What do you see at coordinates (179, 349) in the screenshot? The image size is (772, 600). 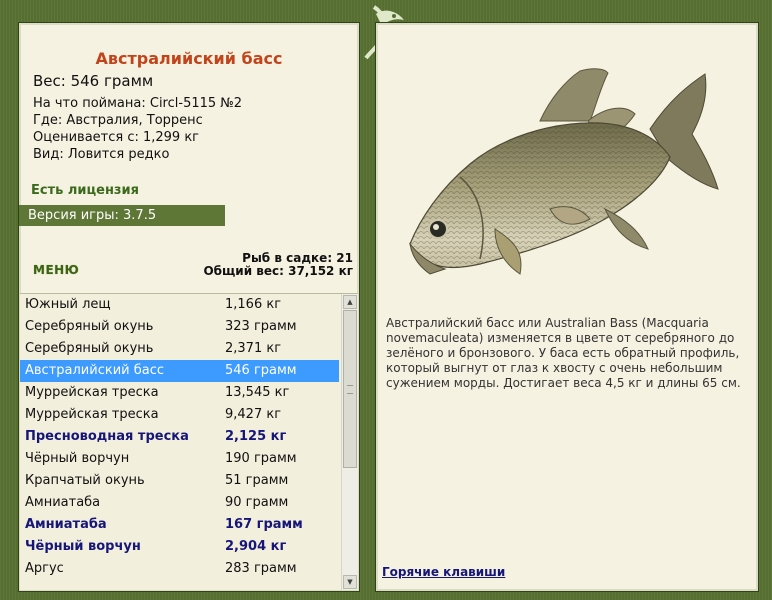 I see `catch-list-row: Серебряный окунь 2,371 кг` at bounding box center [179, 349].